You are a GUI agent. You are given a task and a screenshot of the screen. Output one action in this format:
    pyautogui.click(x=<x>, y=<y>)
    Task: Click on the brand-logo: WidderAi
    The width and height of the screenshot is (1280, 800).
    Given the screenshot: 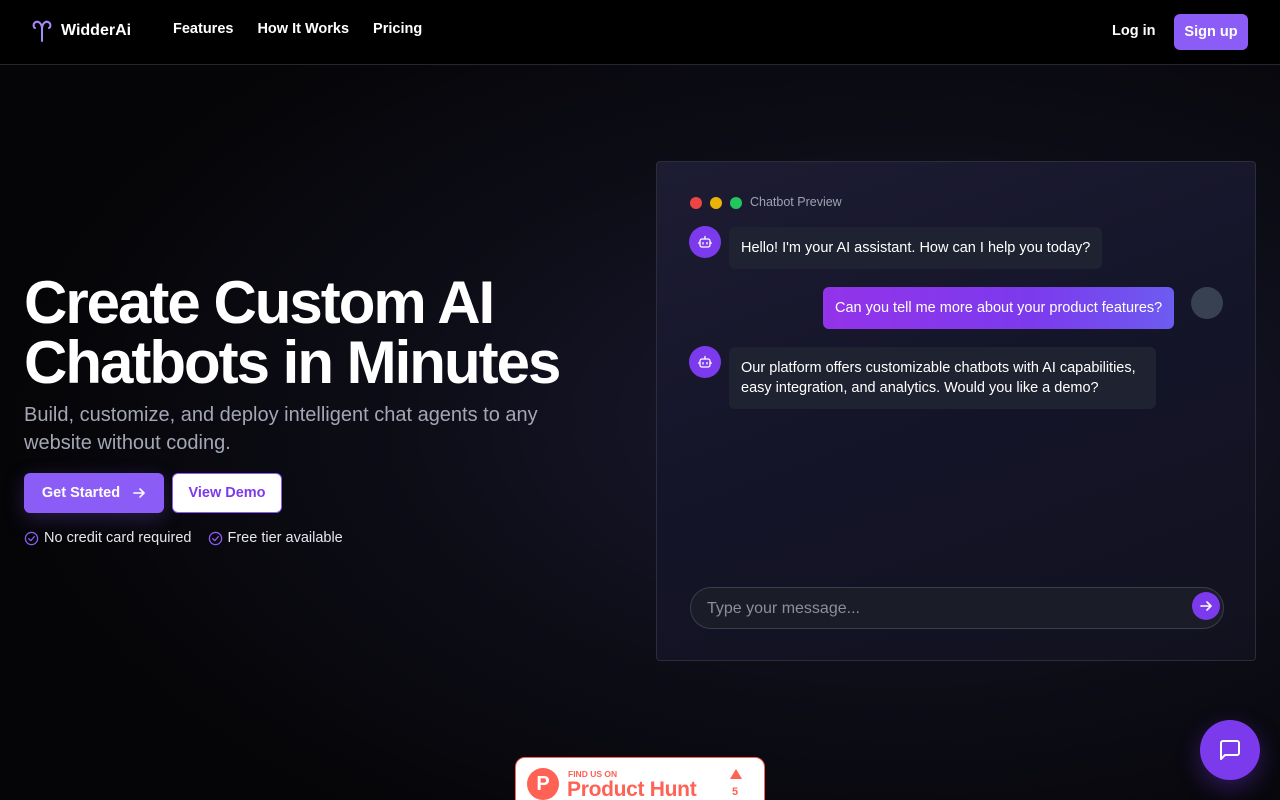 What is the action you would take?
    pyautogui.click(x=81, y=31)
    